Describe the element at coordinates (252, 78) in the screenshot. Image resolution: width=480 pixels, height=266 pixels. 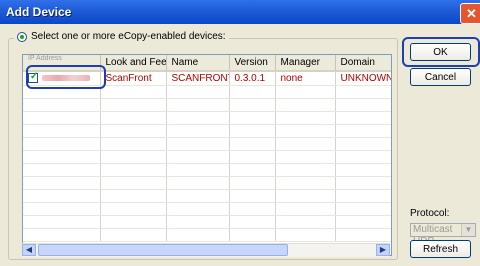
I see `version-cell: 0.3.0.1` at that location.